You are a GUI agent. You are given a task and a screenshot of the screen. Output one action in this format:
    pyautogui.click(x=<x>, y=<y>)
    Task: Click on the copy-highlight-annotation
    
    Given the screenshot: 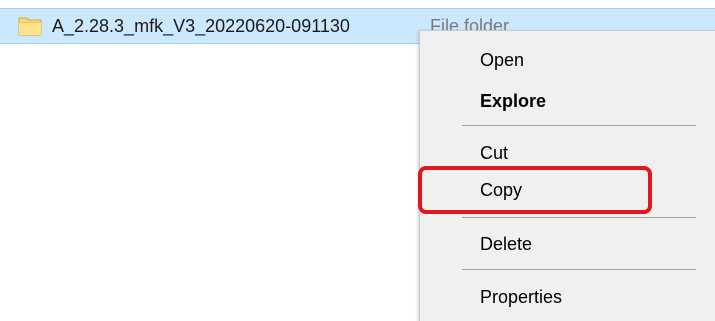 What is the action you would take?
    pyautogui.click(x=535, y=190)
    